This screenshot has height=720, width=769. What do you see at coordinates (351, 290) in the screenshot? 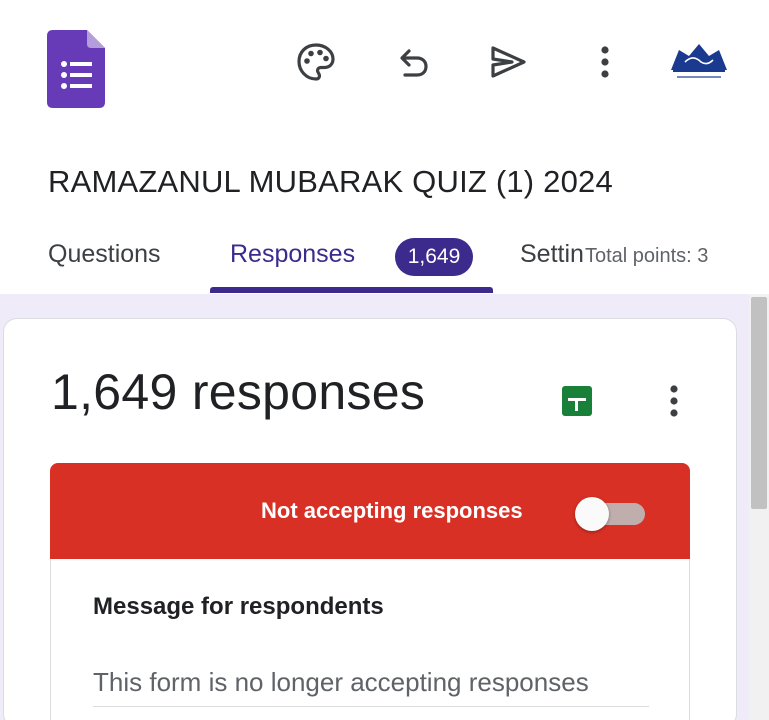
I see `active-tab-indicator` at bounding box center [351, 290].